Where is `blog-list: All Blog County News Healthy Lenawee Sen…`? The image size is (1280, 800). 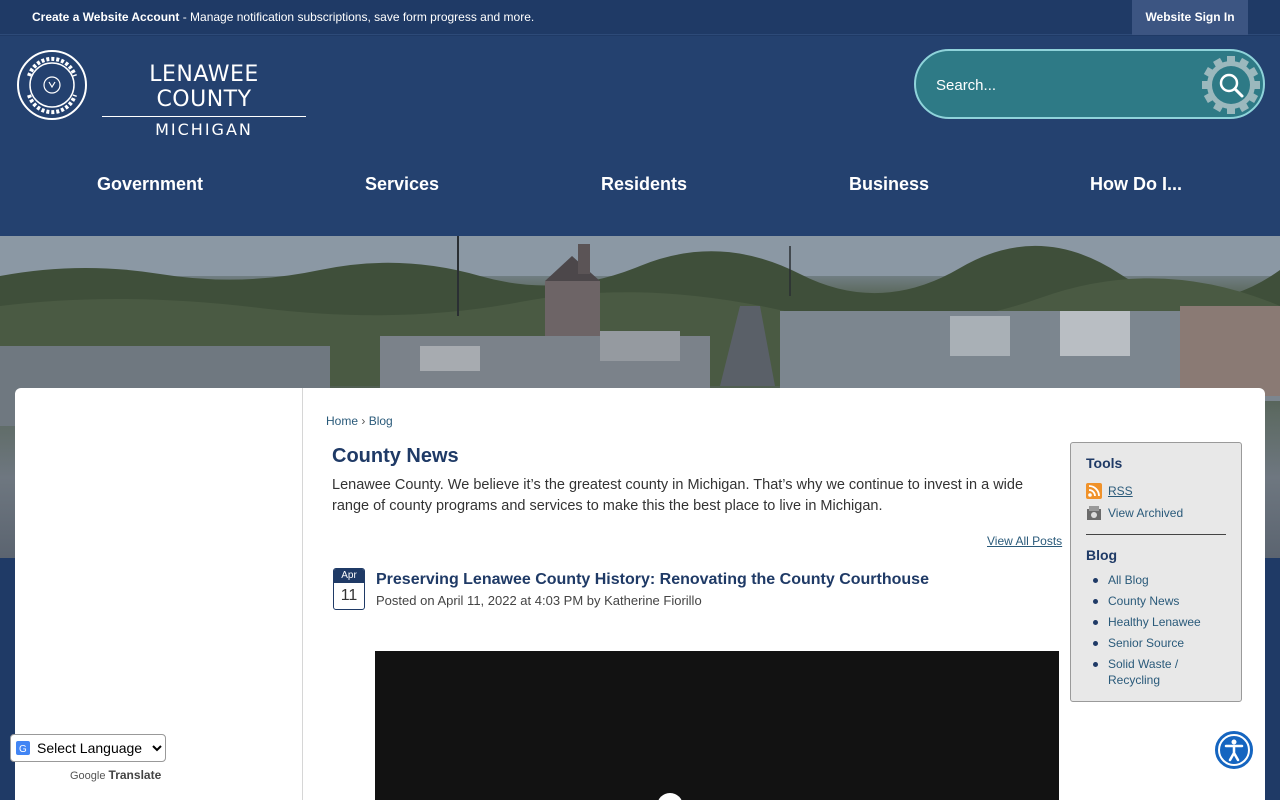
blog-list: All Blog County News Healthy Lenawee Sen… is located at coordinates (1163, 632).